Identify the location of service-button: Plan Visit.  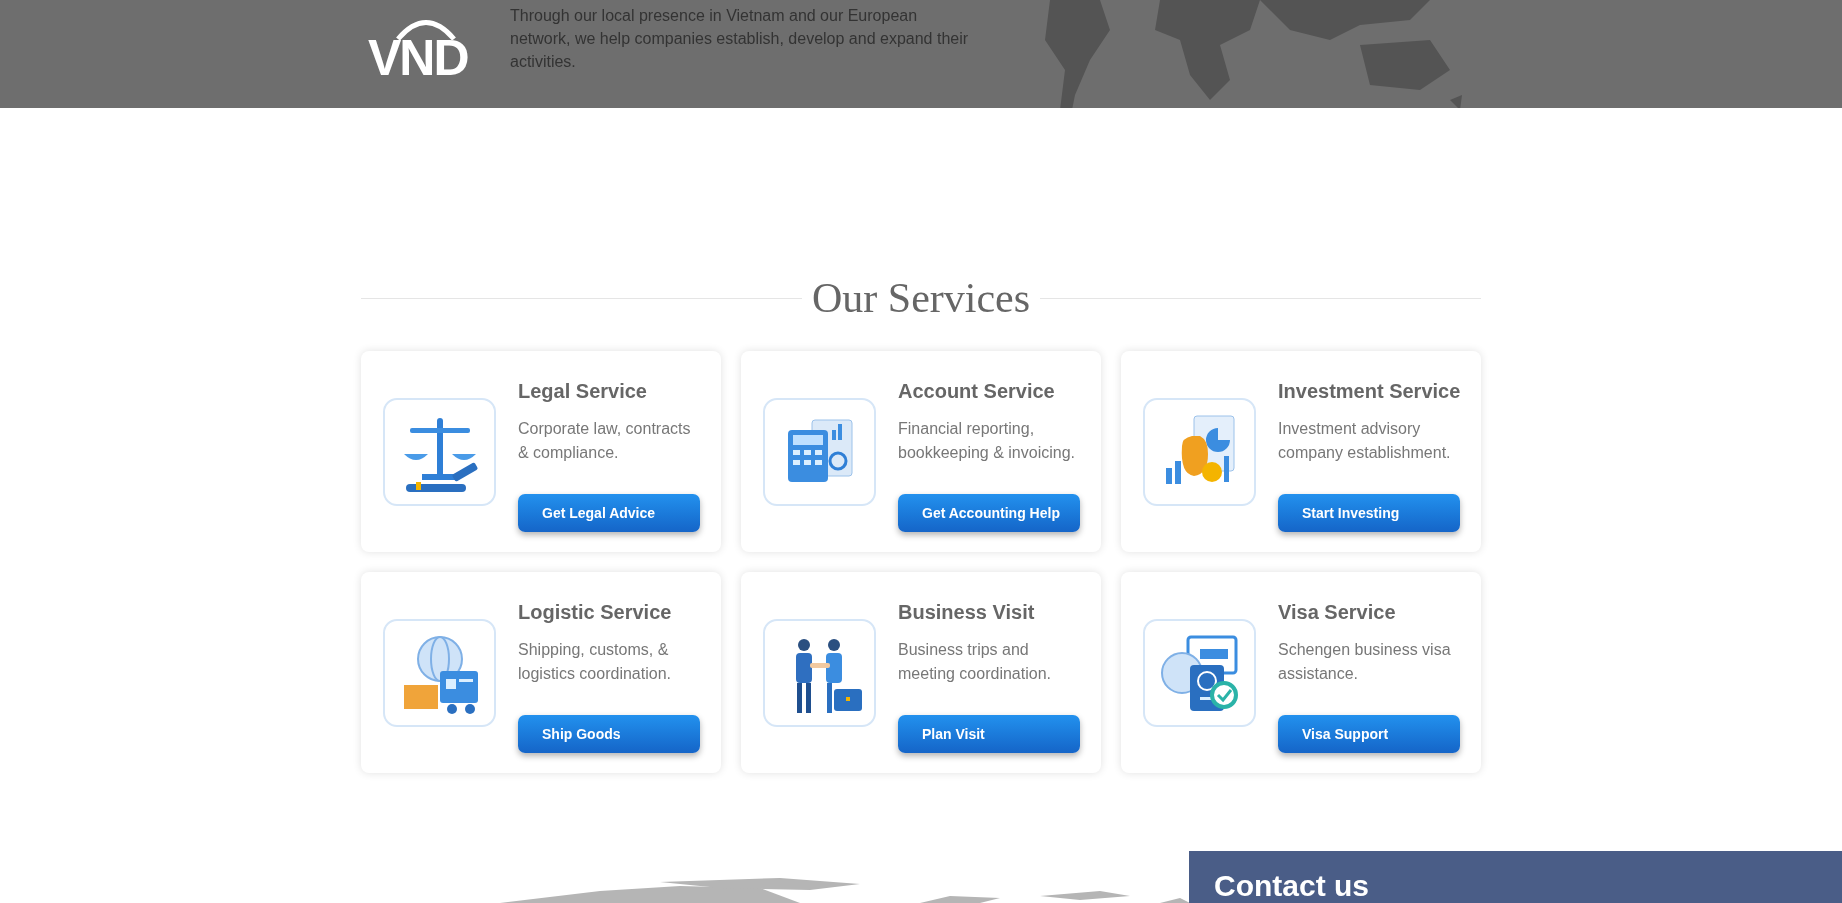
(989, 734).